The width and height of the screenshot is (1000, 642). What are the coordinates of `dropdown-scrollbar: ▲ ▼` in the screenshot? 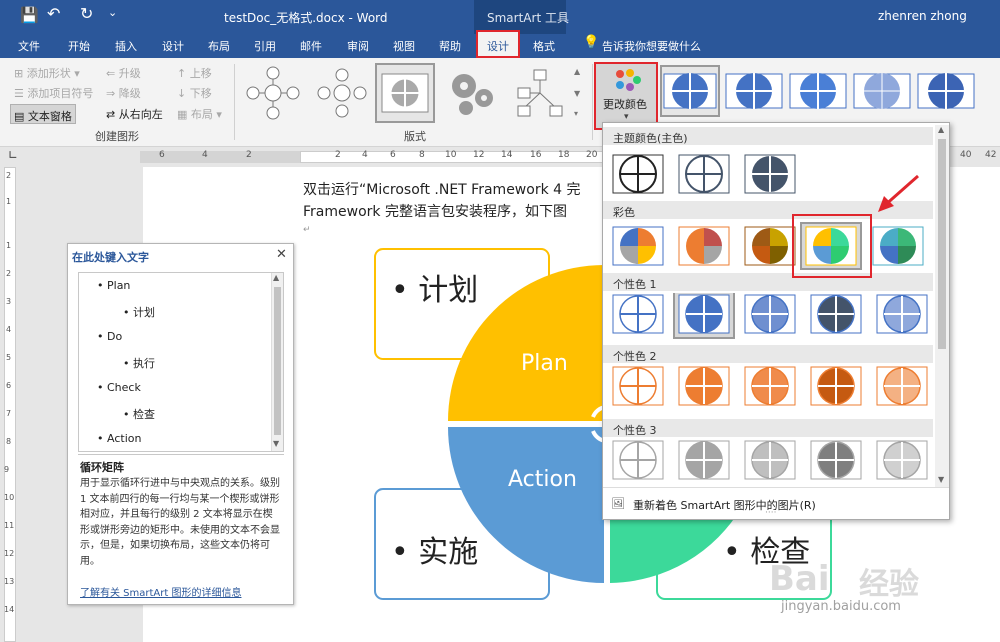 It's located at (942, 306).